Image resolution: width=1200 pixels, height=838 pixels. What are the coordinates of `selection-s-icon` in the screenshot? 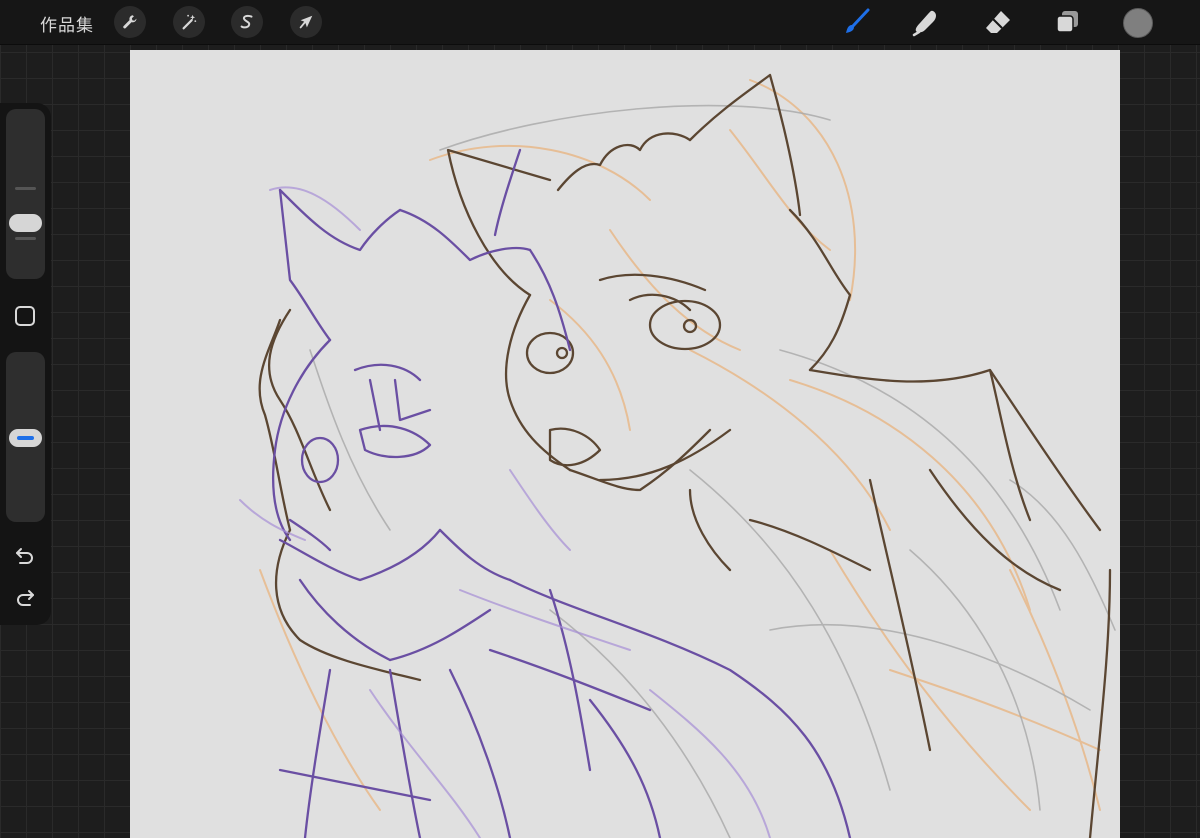 It's located at (246, 21).